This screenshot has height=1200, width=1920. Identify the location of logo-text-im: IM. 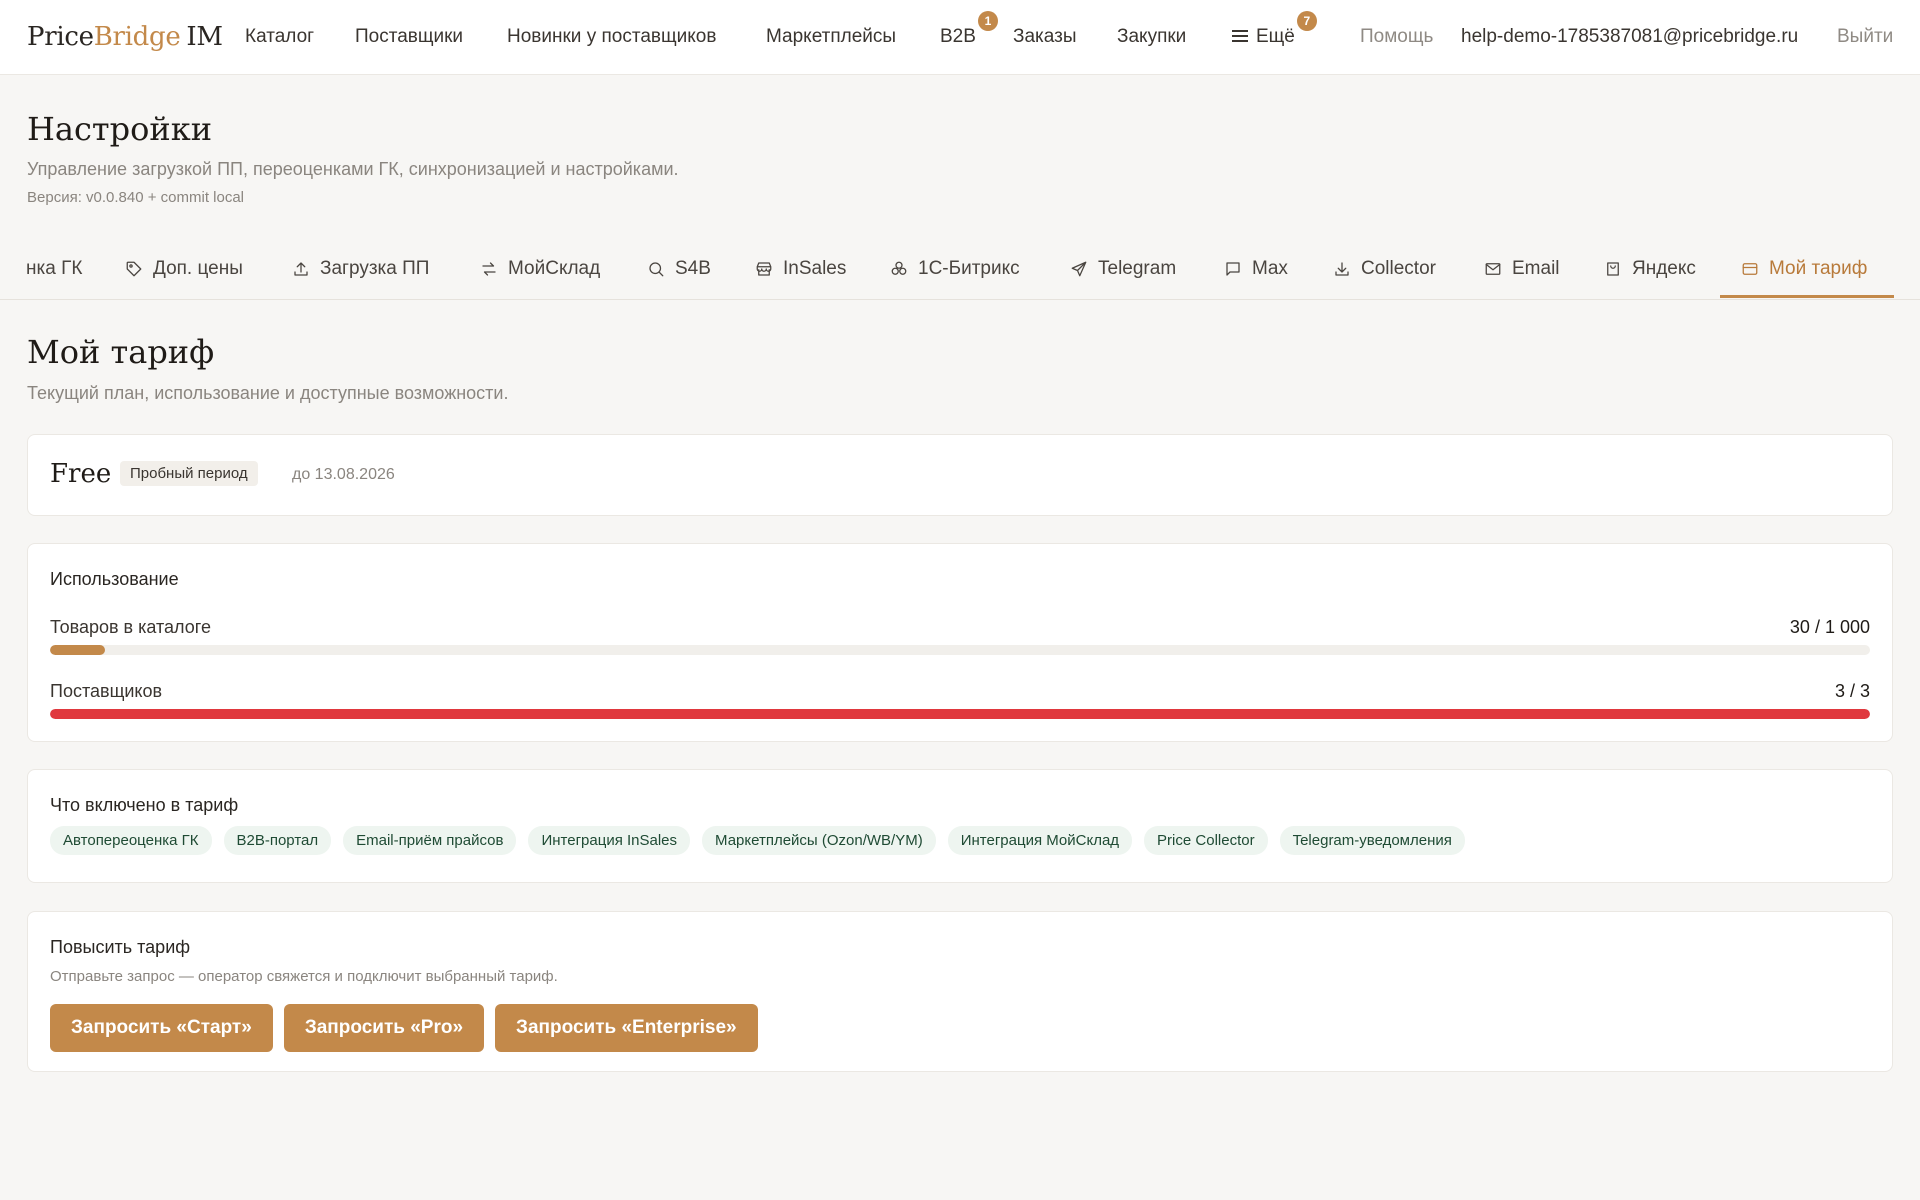
(204, 37).